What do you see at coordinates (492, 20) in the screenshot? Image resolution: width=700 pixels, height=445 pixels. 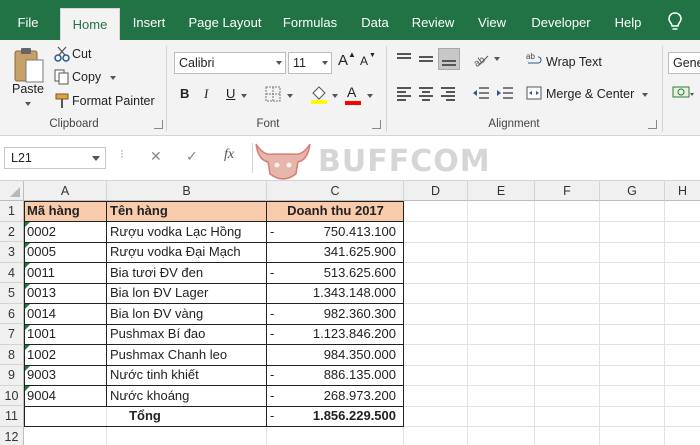 I see `tab-view: View` at bounding box center [492, 20].